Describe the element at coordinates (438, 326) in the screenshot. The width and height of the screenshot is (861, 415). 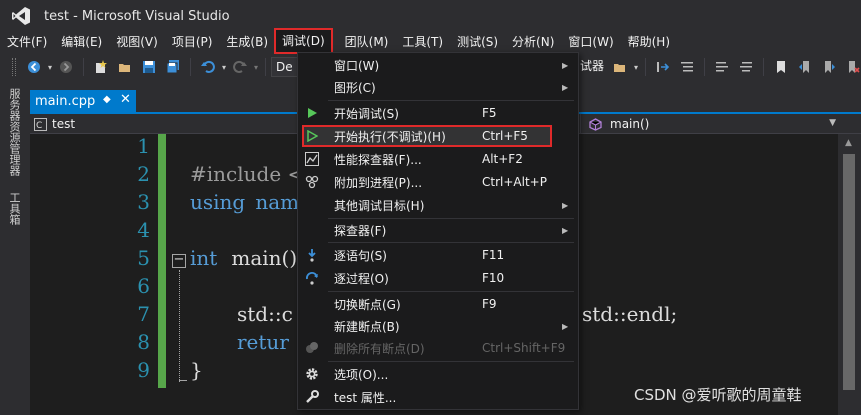
I see `debug-menu-new-breakpoint: 新建断点(B) ▶` at that location.